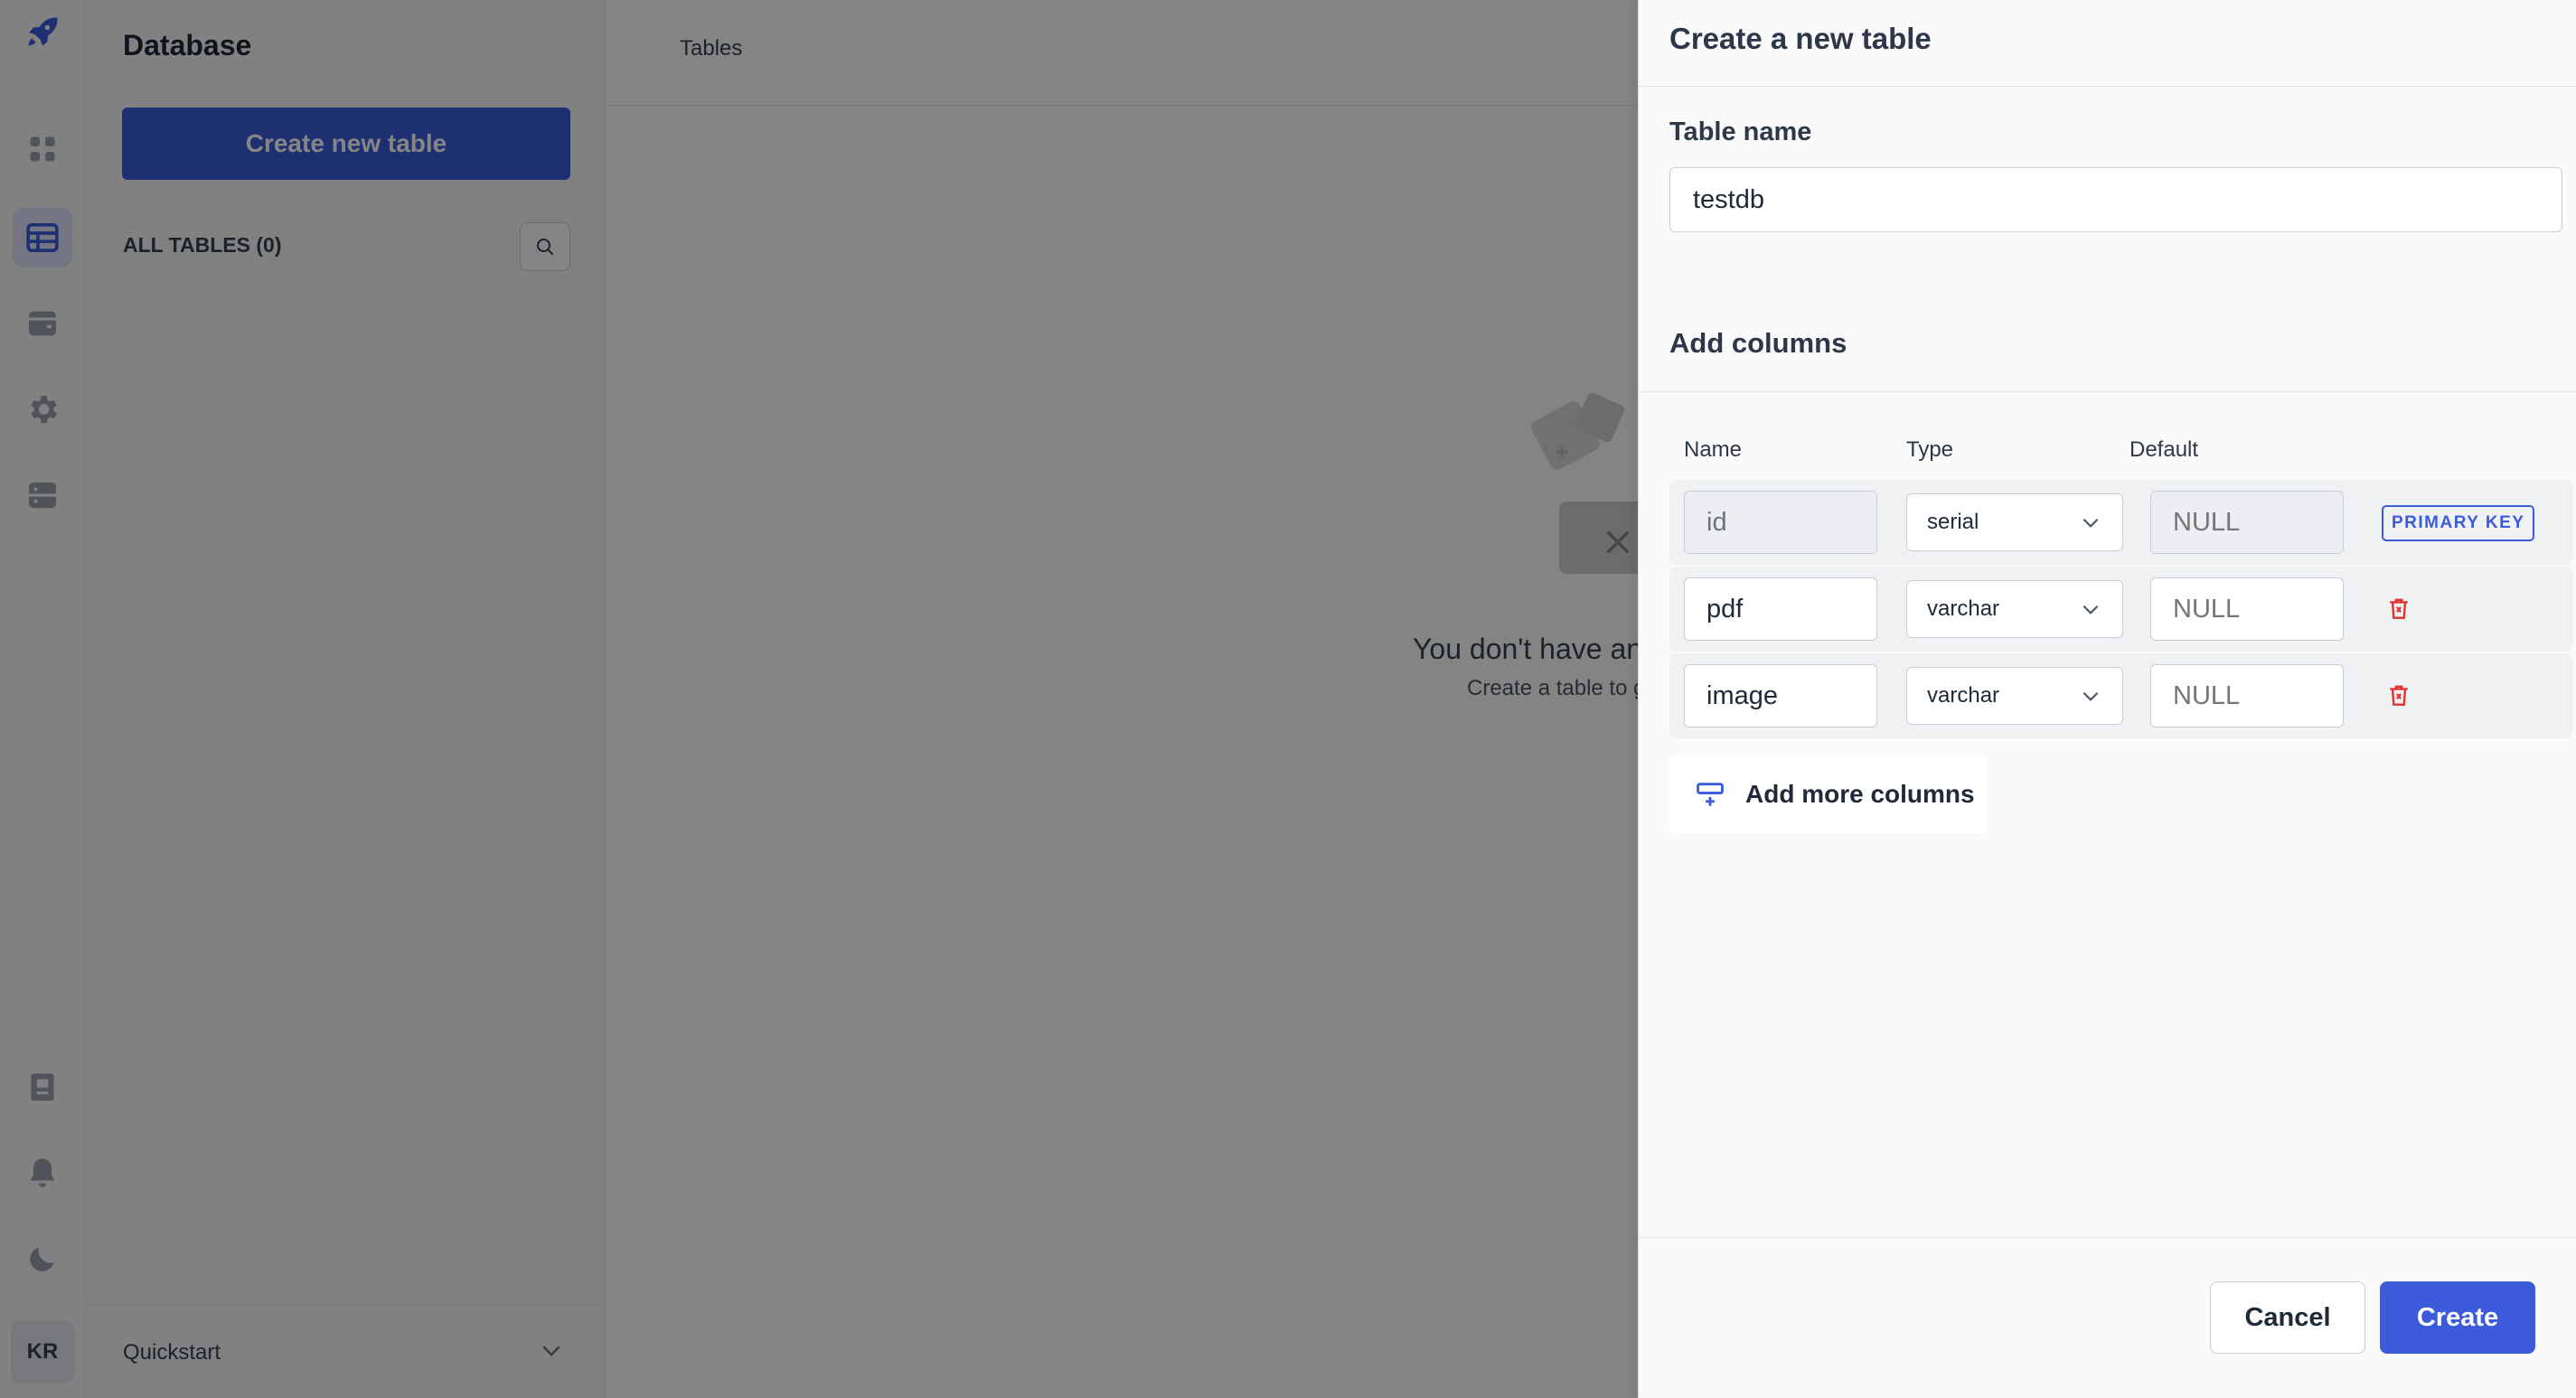 The image size is (2576, 1398). I want to click on column-type-select: serial, so click(2015, 522).